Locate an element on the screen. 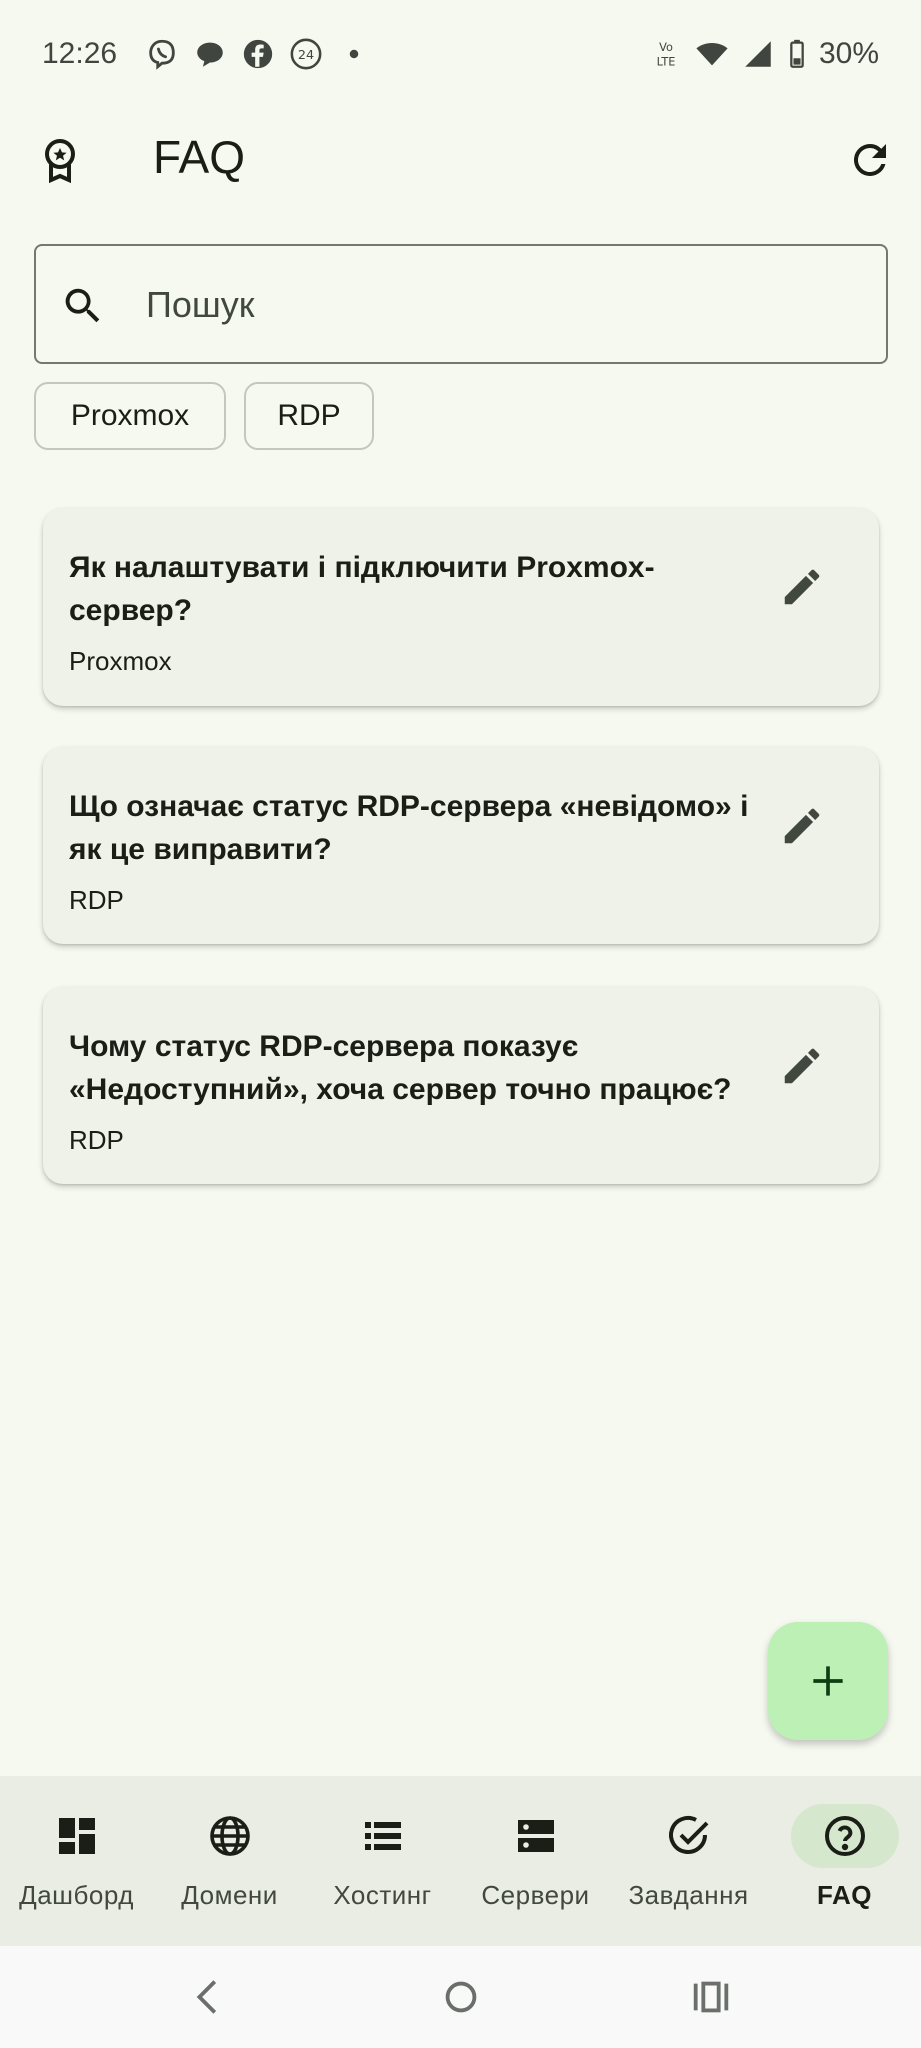 The height and width of the screenshot is (2048, 921). home-icon is located at coordinates (461, 1997).